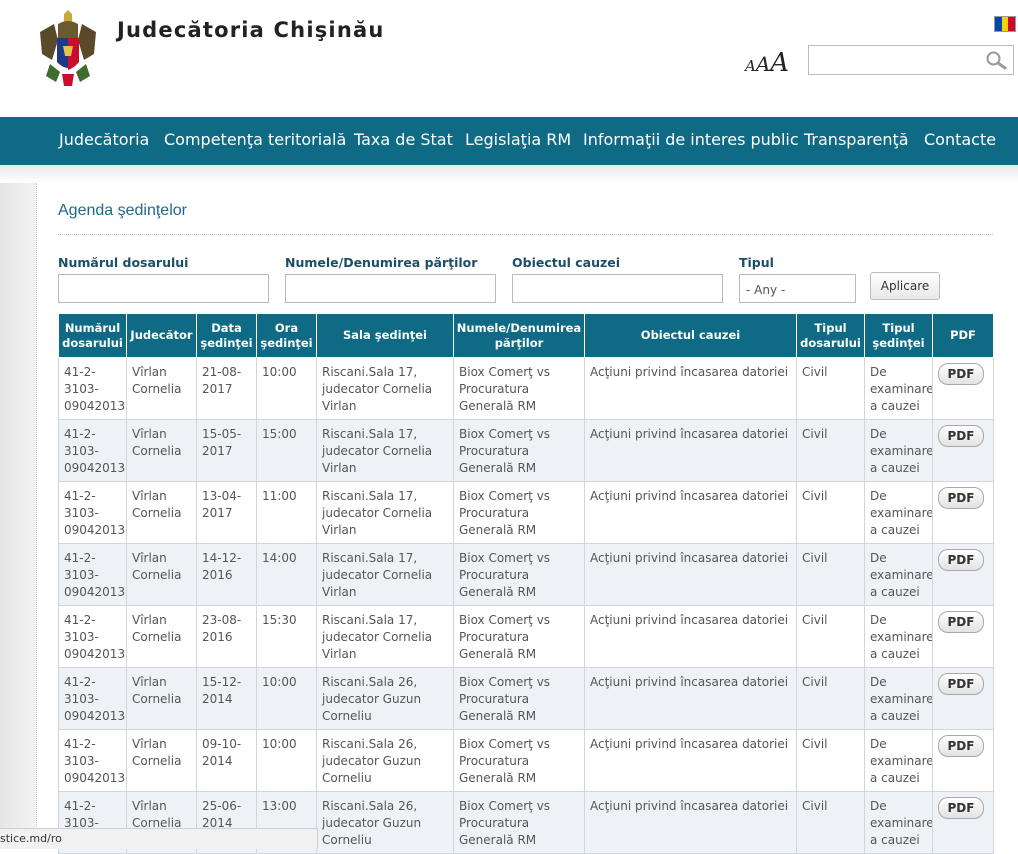  Describe the element at coordinates (251, 30) in the screenshot. I see `site-title: Judecătoria Chişinău` at that location.